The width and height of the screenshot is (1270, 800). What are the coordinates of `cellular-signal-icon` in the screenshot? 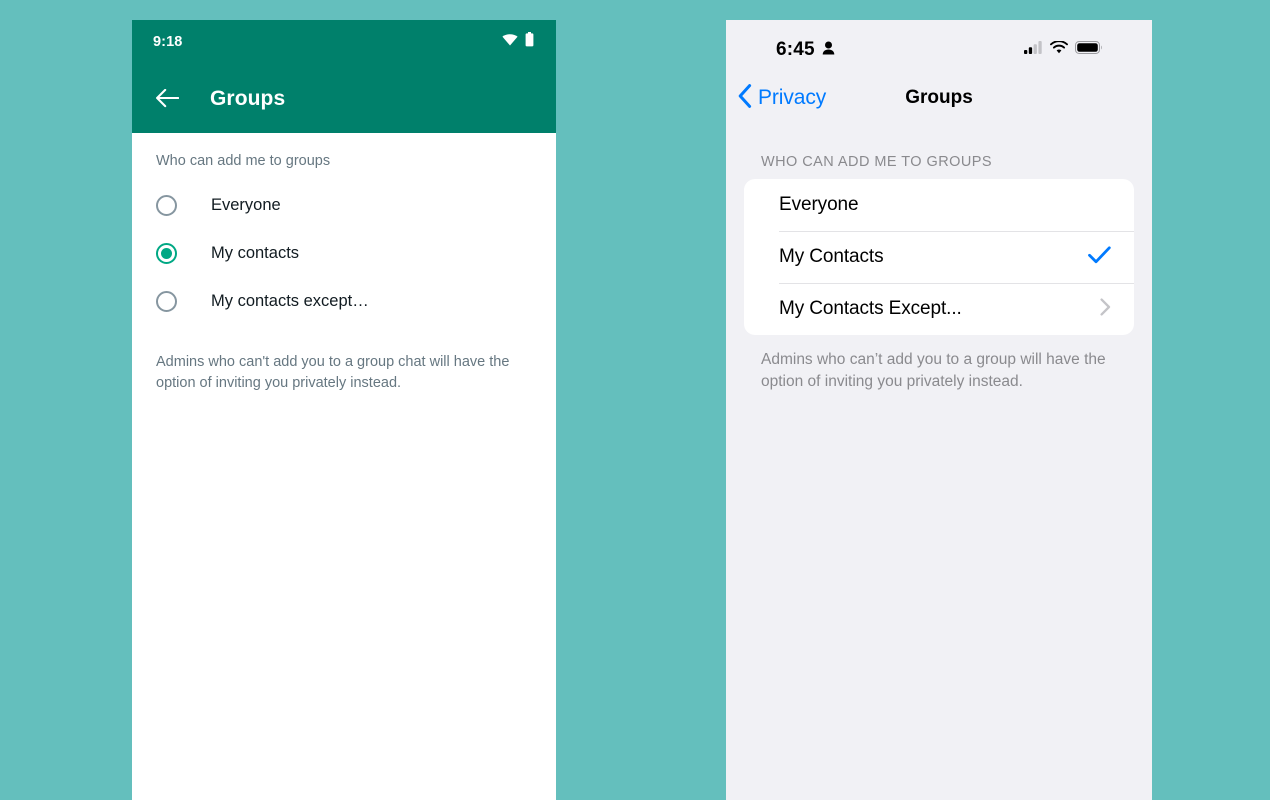 It's located at (1033, 50).